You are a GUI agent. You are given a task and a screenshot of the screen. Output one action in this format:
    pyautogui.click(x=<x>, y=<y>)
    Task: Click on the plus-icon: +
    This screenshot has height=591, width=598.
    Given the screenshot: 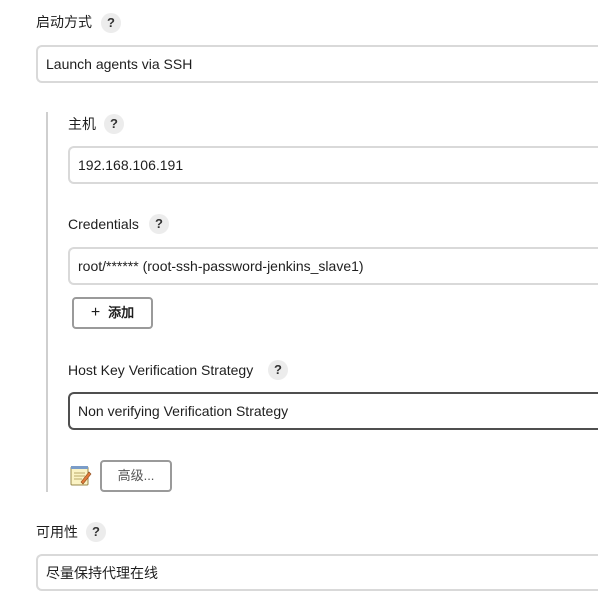 What is the action you would take?
    pyautogui.click(x=95, y=312)
    